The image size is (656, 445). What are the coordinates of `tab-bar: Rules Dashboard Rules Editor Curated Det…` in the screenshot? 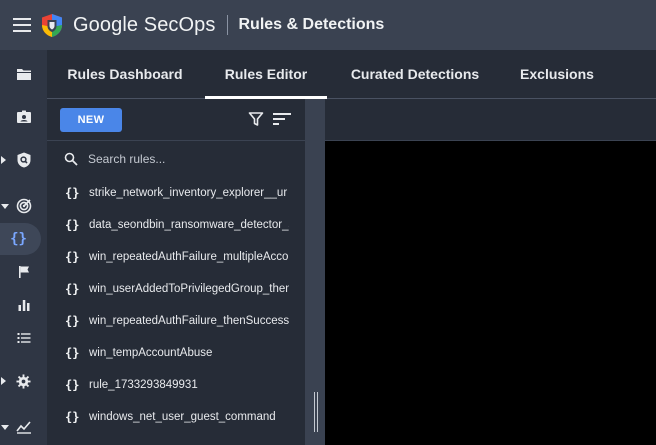 It's located at (351, 74).